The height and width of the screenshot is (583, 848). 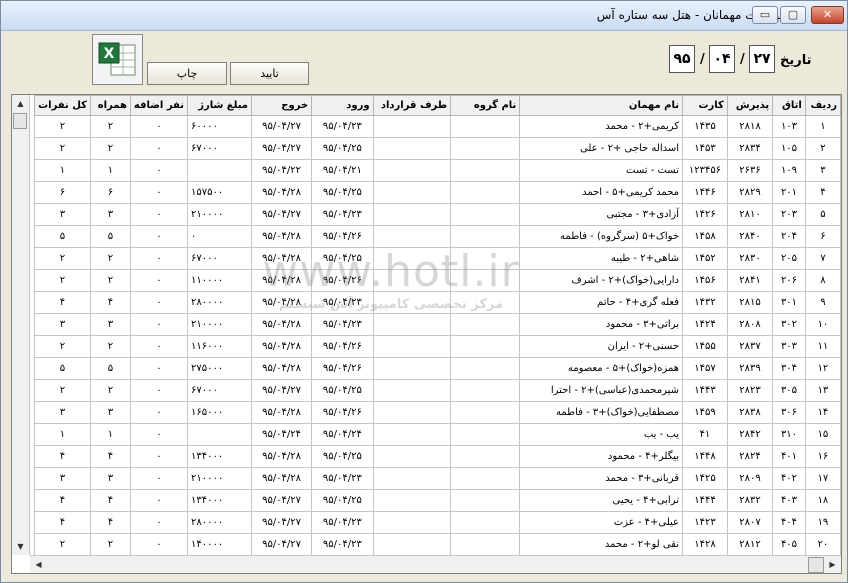 What do you see at coordinates (601, 236) in the screenshot?
I see `table-cell: خواک+۵ (سرگروه) - فاطمه` at bounding box center [601, 236].